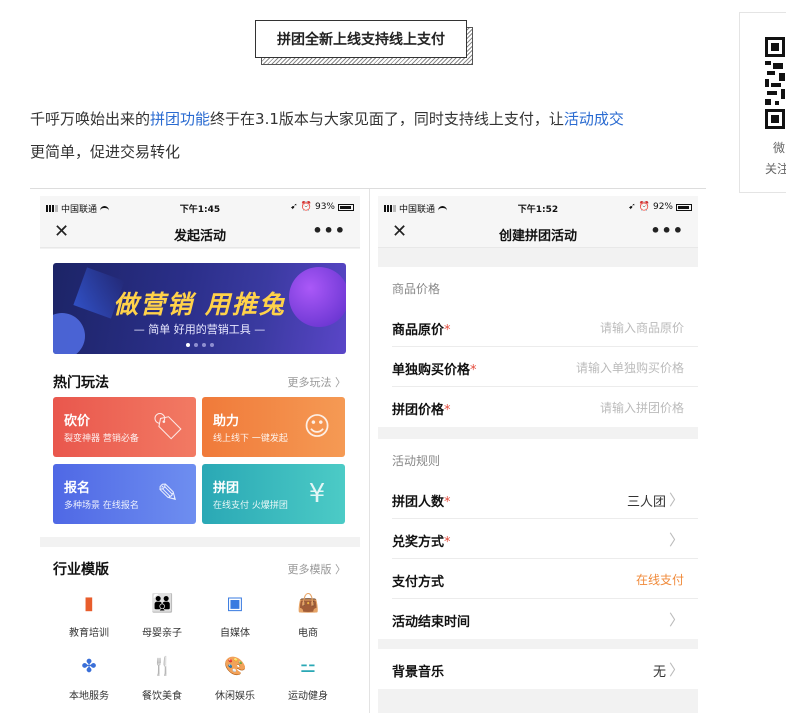 This screenshot has width=786, height=713. Describe the element at coordinates (273, 494) in the screenshot. I see `card-group-buy: 拼团 在线支付 火爆拼团 ¥` at that location.